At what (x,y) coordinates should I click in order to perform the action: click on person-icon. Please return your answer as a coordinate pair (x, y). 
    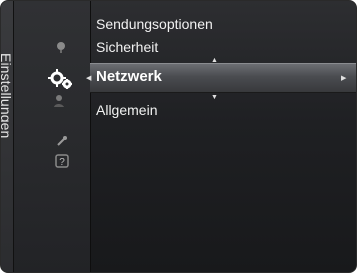
    Looking at the image, I should click on (61, 101).